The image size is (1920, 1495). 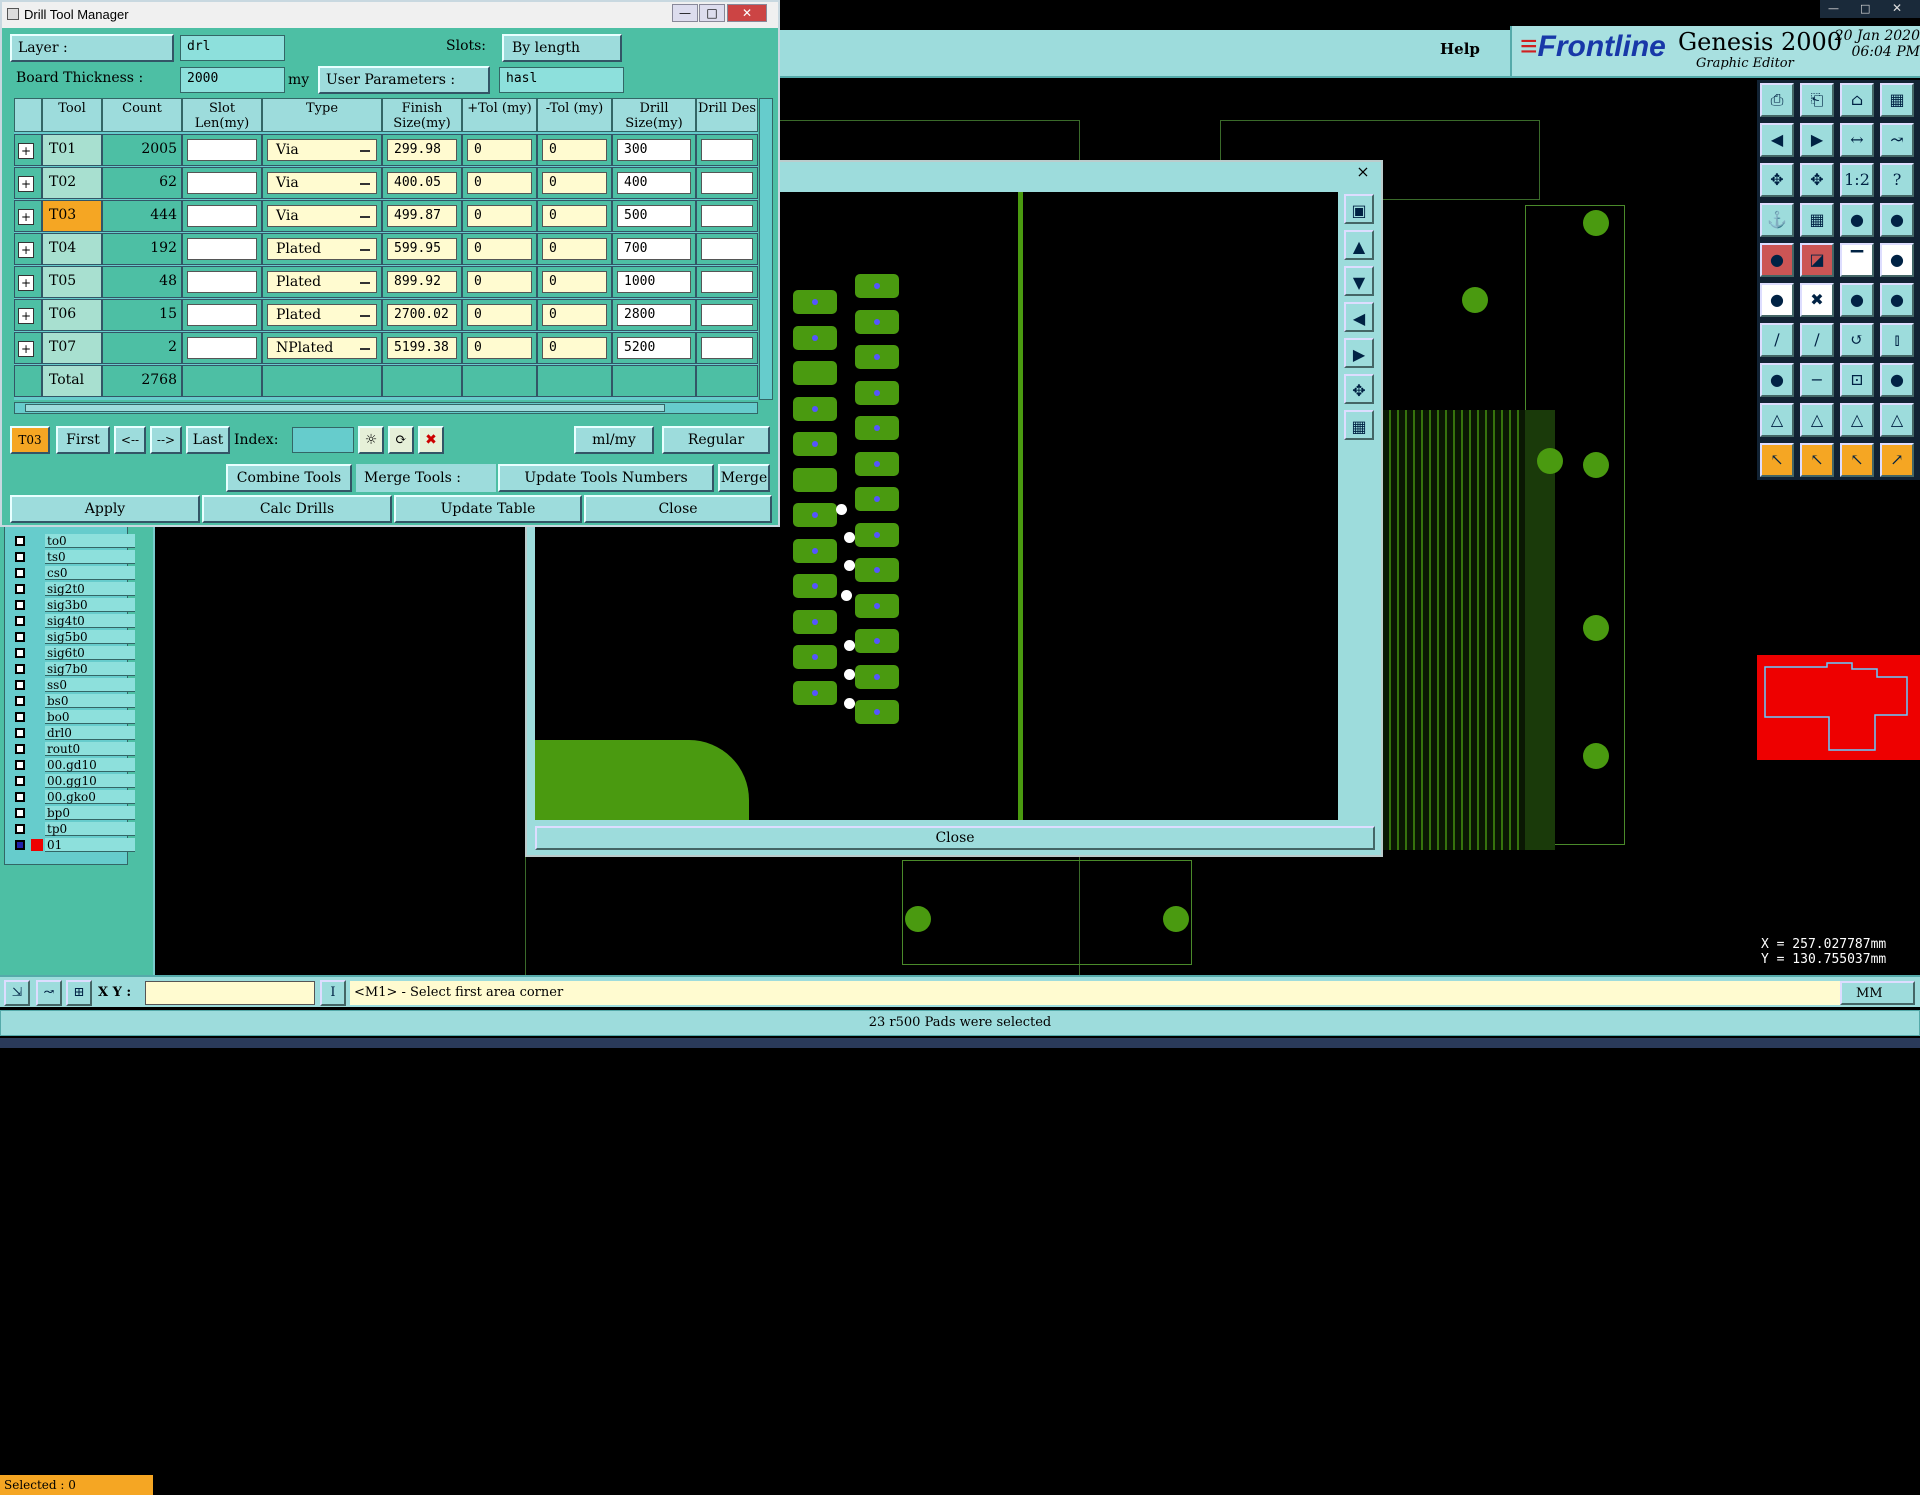 I want to click on layer-row: 00.gko0, so click(x=74, y=797).